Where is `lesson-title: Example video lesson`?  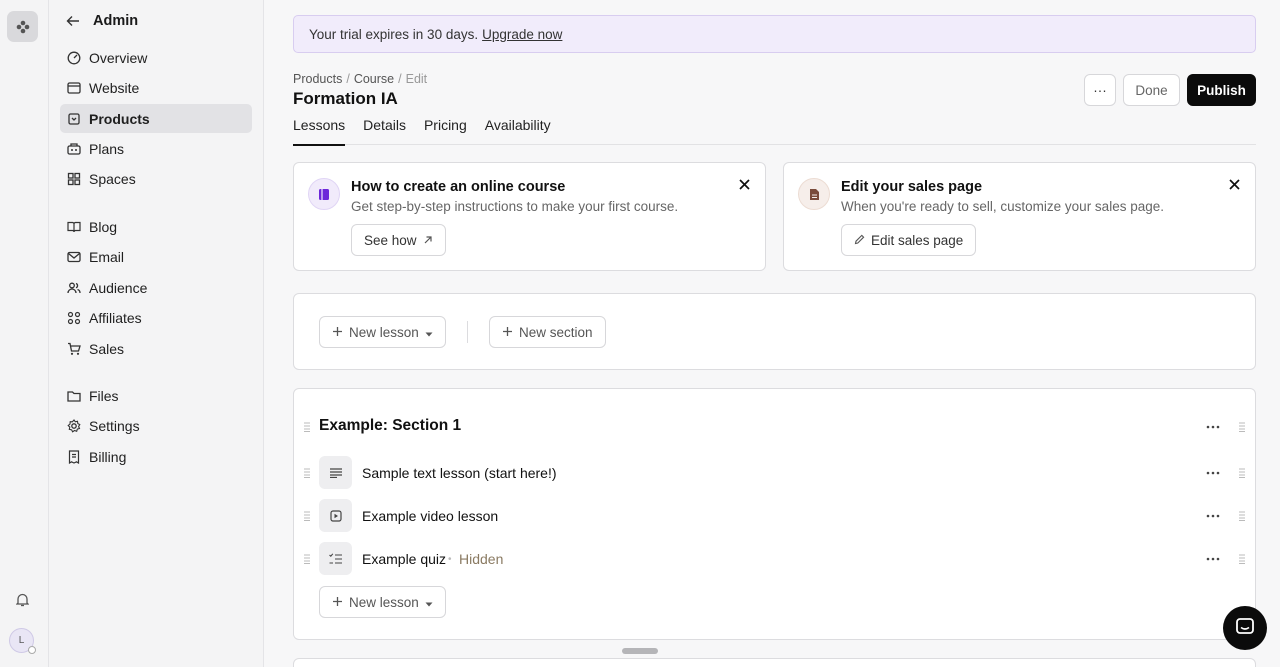
lesson-title: Example video lesson is located at coordinates (430, 516).